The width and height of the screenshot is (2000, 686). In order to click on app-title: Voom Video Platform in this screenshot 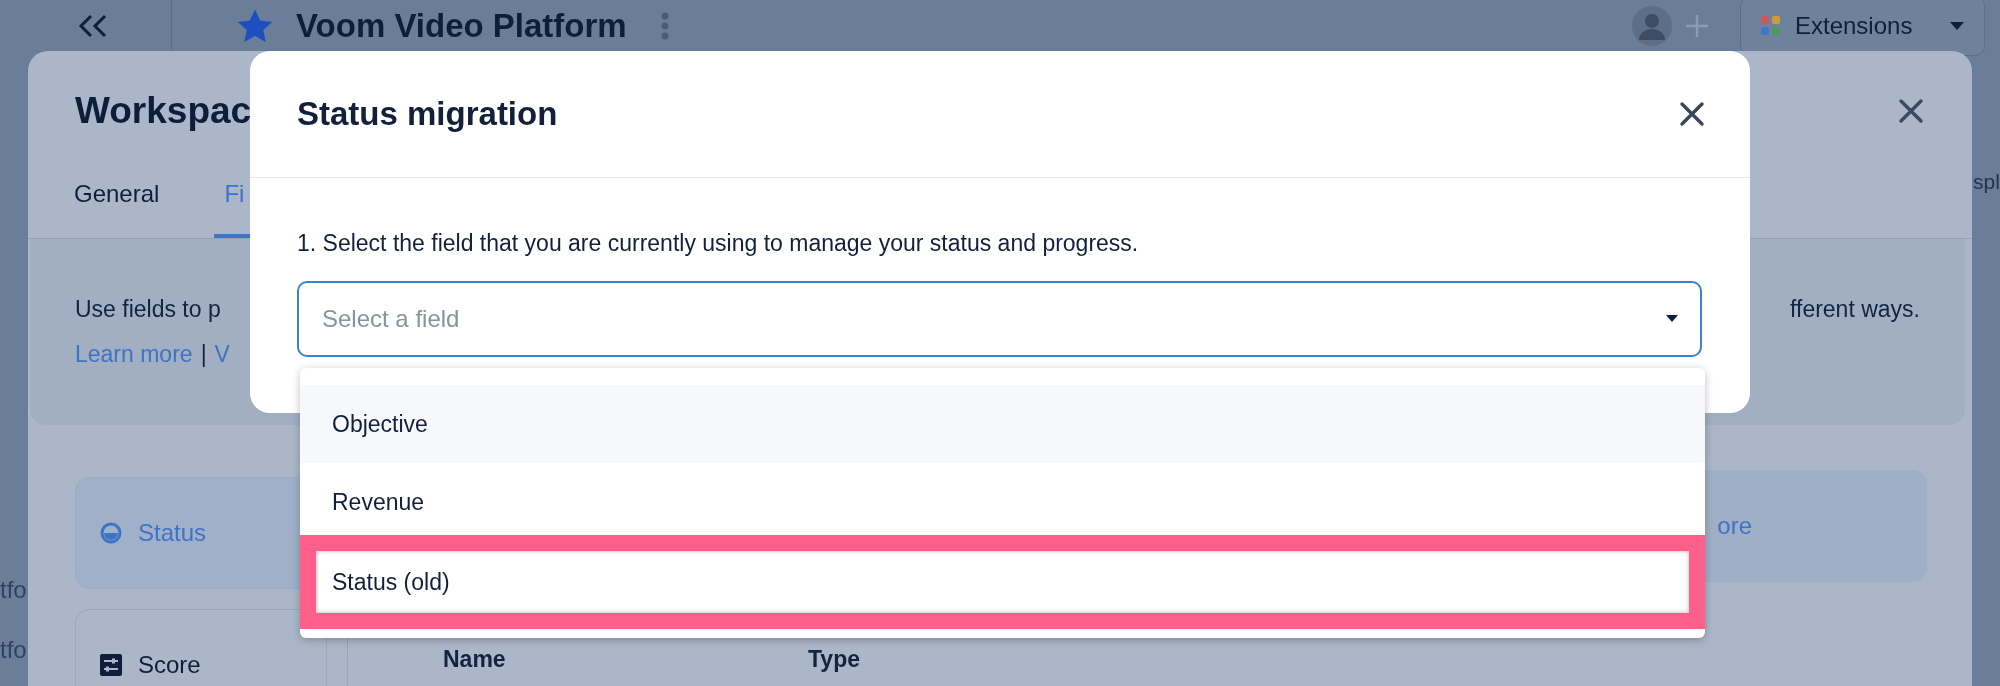, I will do `click(461, 25)`.